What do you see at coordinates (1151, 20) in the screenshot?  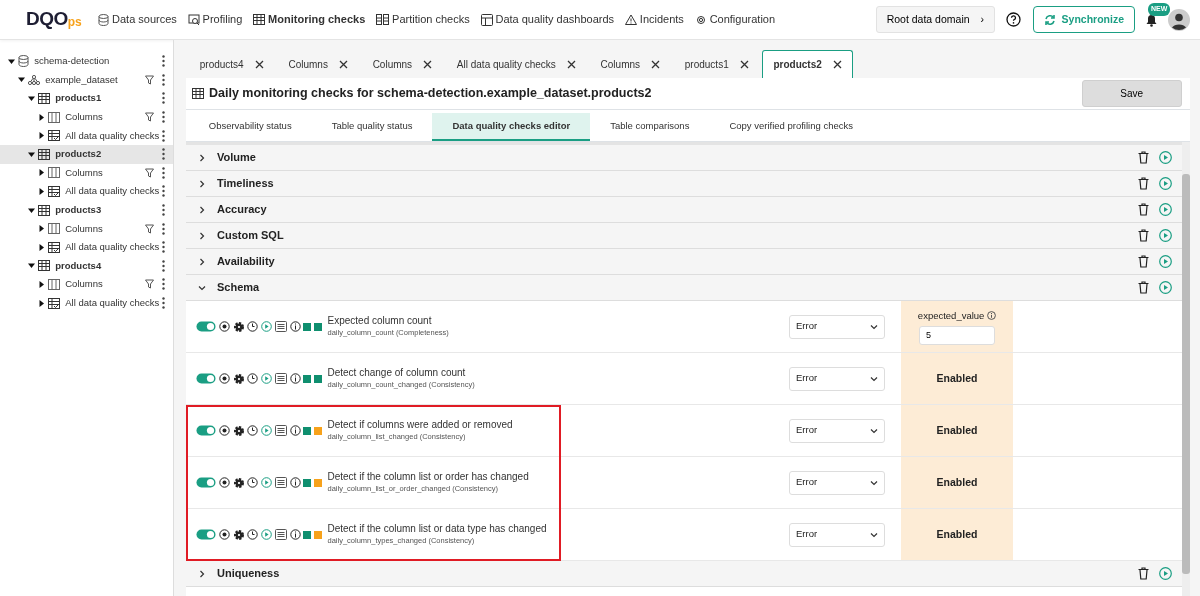 I see `bell-icon` at bounding box center [1151, 20].